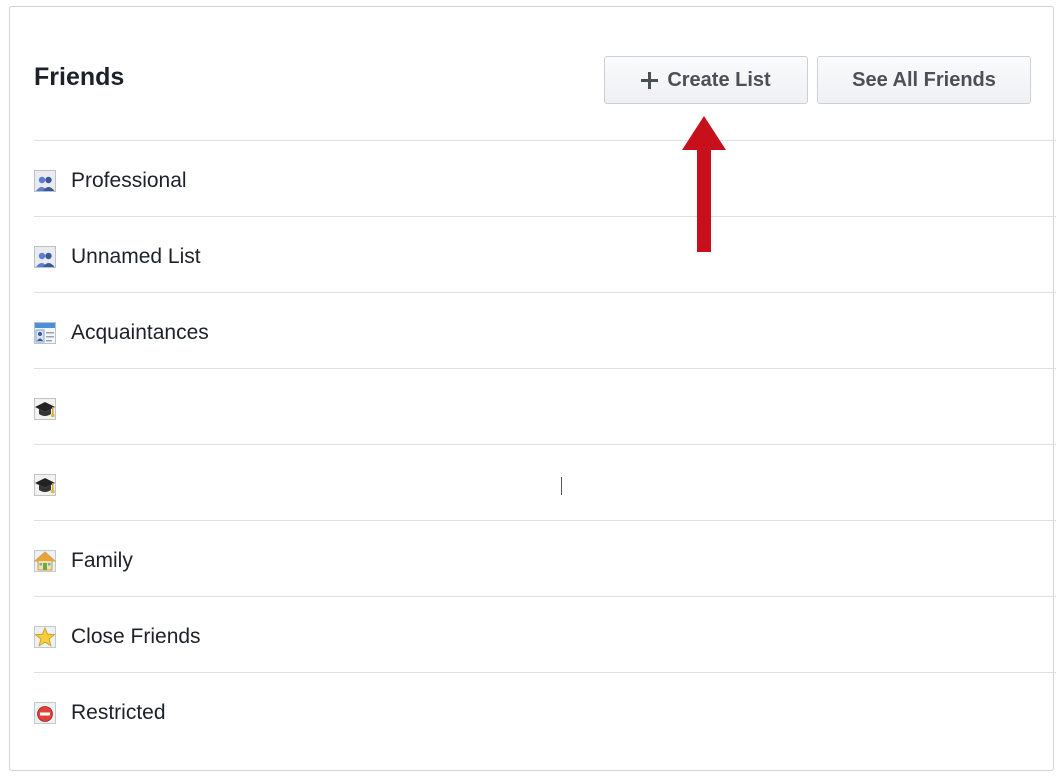  I want to click on list-item-acquaintances: Acquaintances, so click(534, 333).